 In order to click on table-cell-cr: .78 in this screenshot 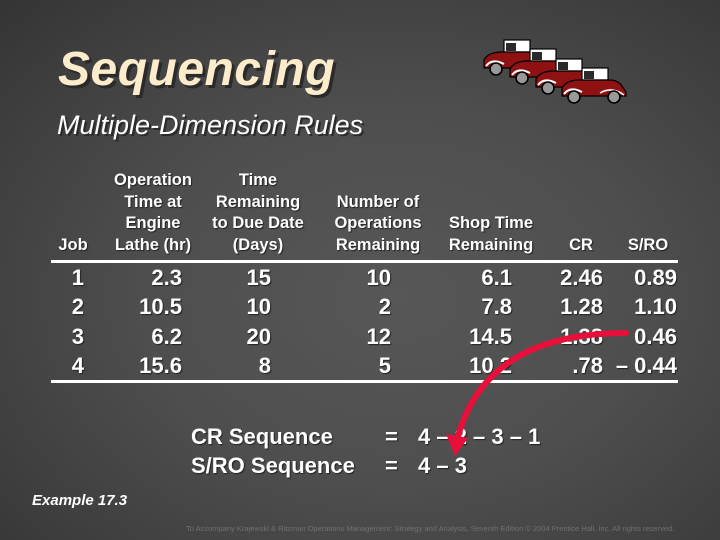, I will do `click(587, 365)`.